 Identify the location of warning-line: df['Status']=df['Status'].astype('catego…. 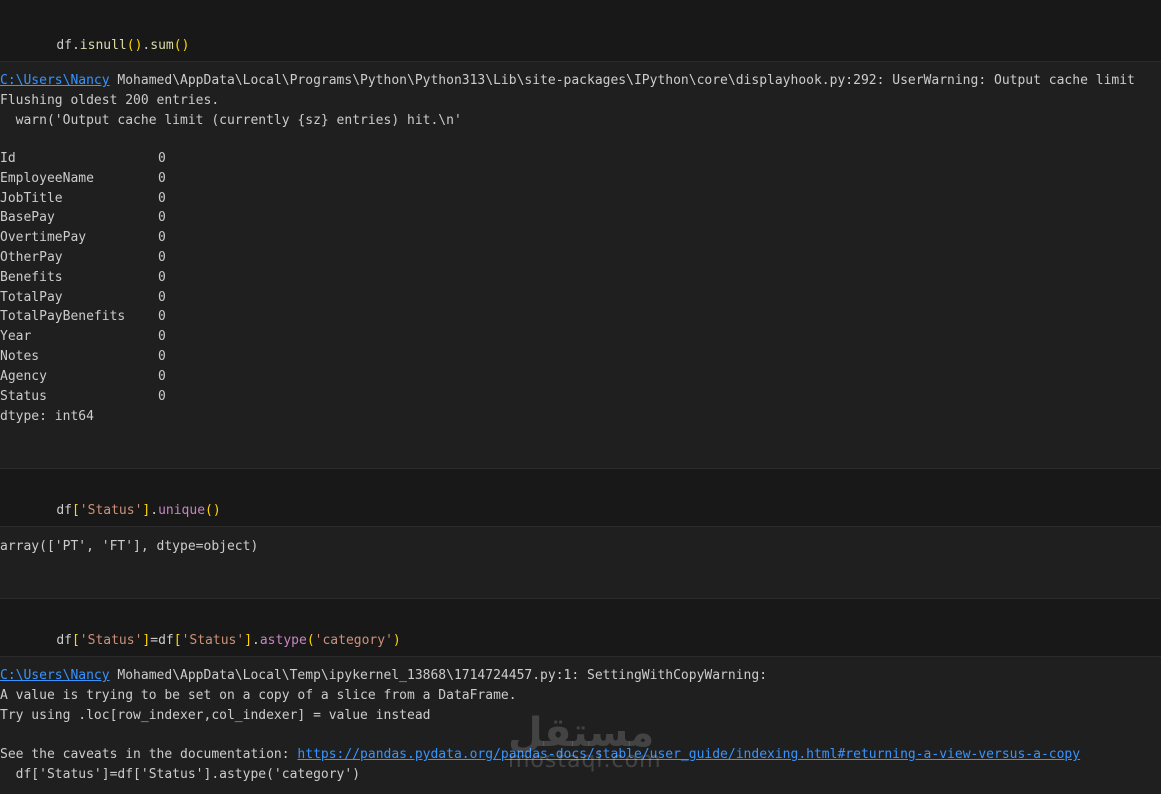
(180, 774).